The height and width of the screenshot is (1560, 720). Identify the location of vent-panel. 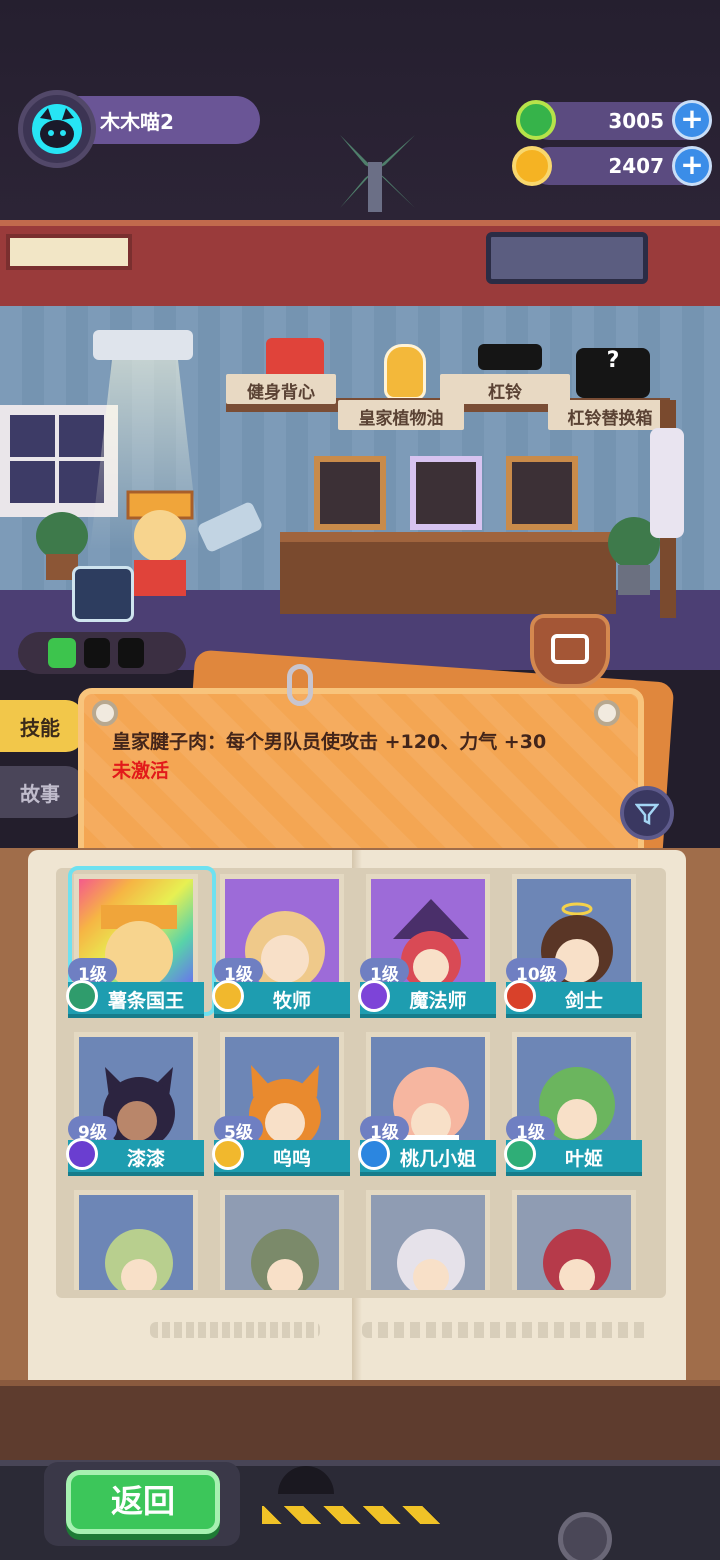
(69, 252).